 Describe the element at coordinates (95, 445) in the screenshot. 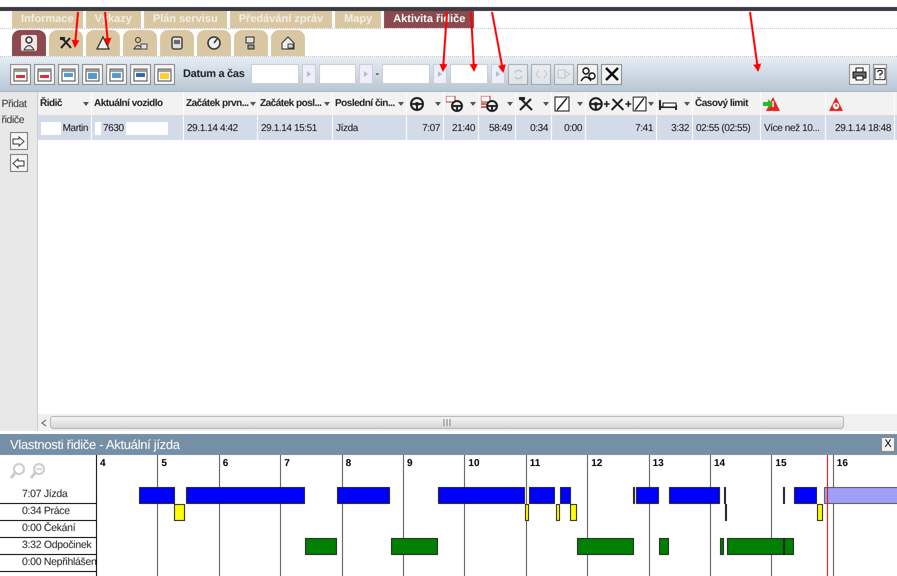

I see `panel-title: Vlastnosti řidiče - Aktuální jízda` at that location.